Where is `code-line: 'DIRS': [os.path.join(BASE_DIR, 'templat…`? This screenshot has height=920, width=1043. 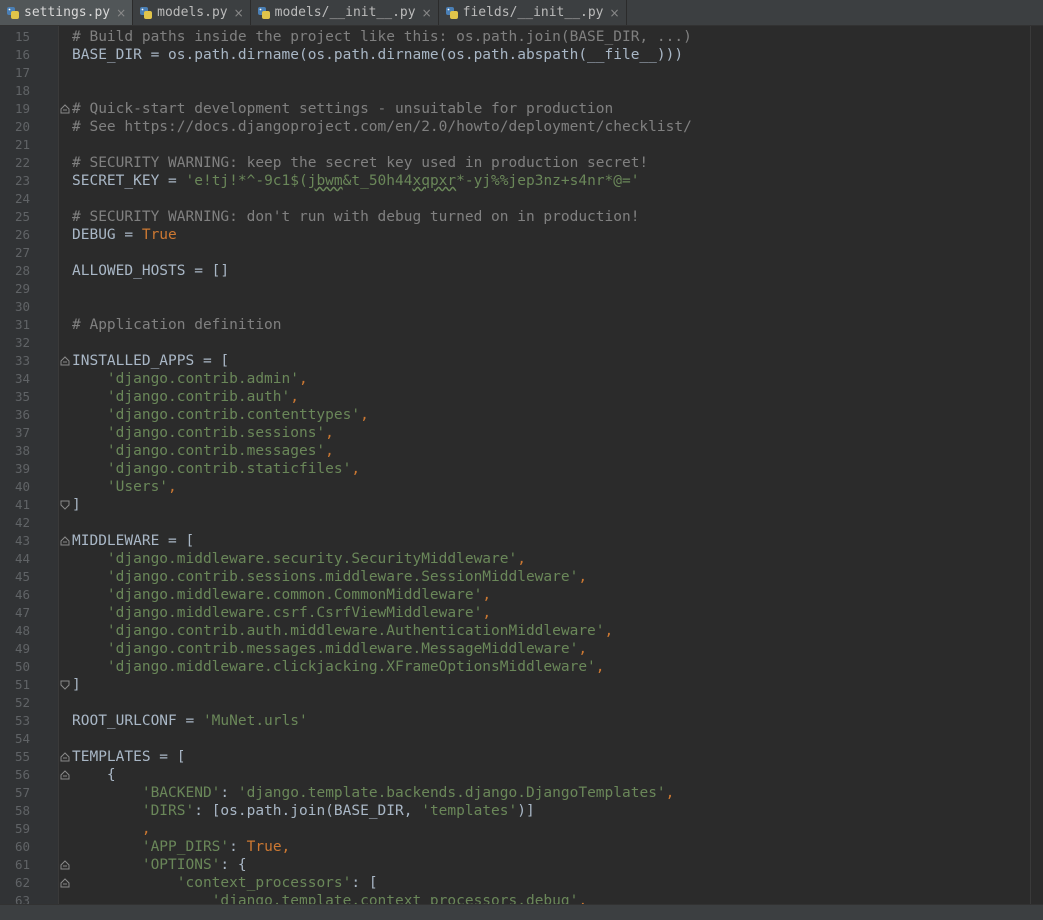
code-line: 'DIRS': [os.path.join(BASE_DIR, 'templat… is located at coordinates (303, 811).